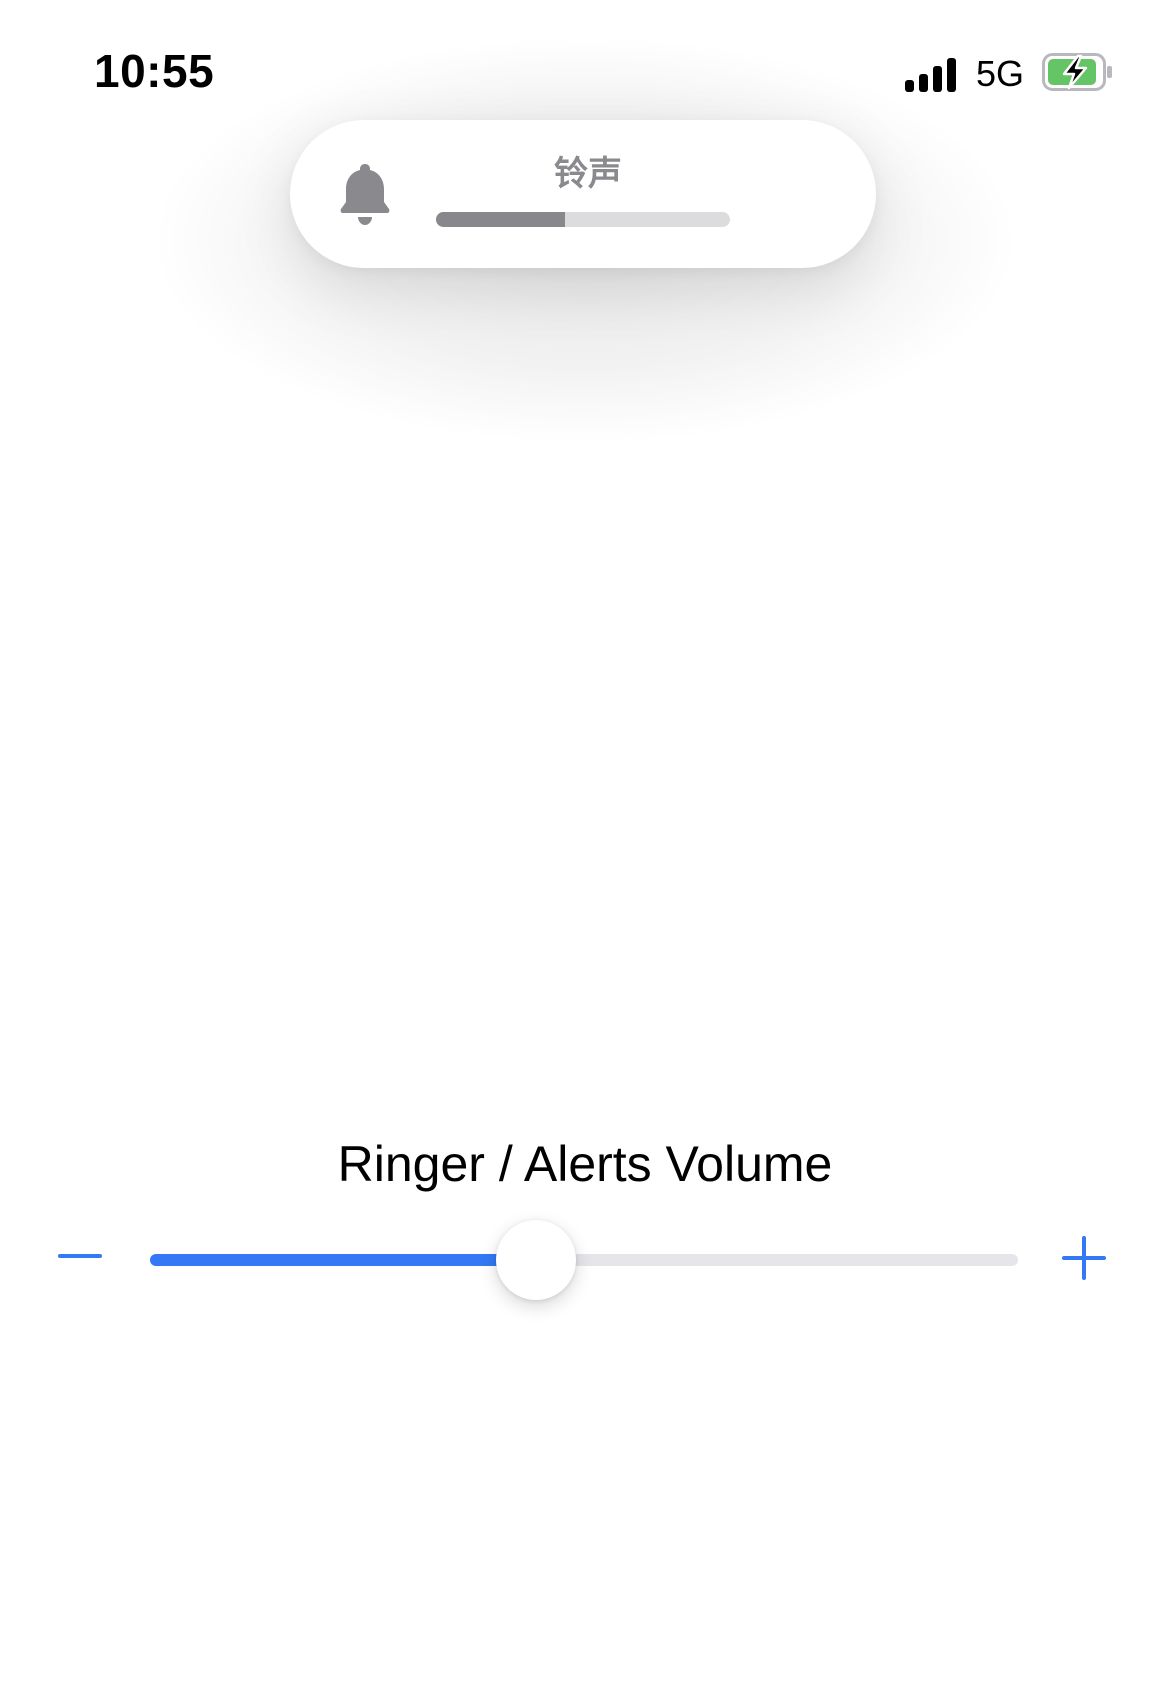 The height and width of the screenshot is (1704, 1170). What do you see at coordinates (154, 71) in the screenshot?
I see `status-time: 10:55` at bounding box center [154, 71].